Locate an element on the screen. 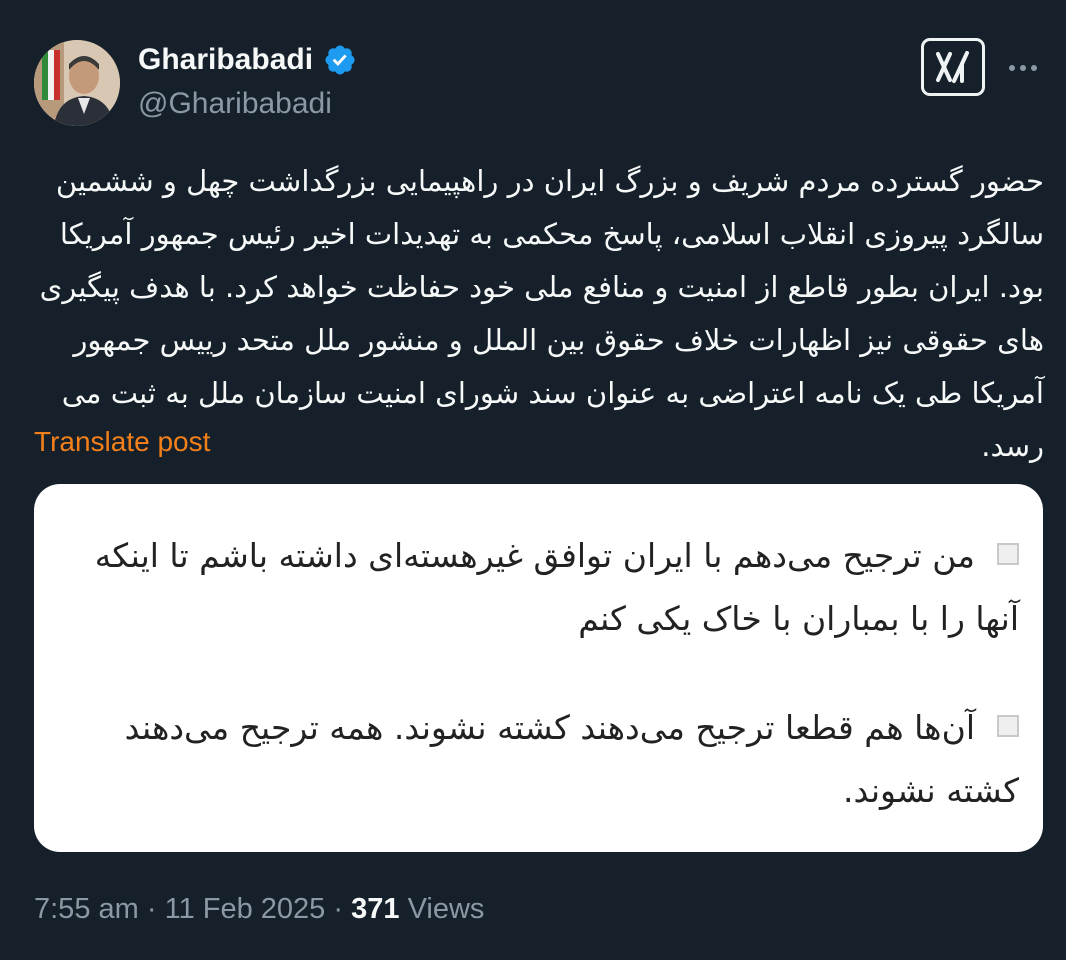 The width and height of the screenshot is (1066, 960). tweet-meta: 7:55 am · 11 Feb 2025 · 371 Views is located at coordinates (259, 909).